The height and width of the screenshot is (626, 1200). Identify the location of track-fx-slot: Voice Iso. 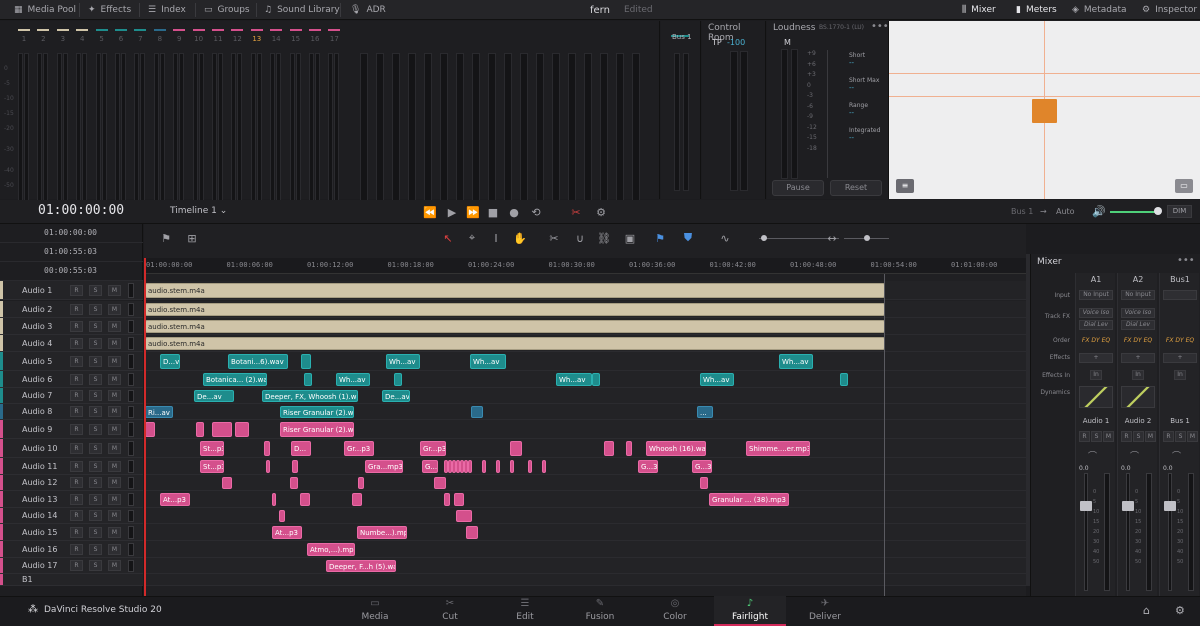
(1096, 313).